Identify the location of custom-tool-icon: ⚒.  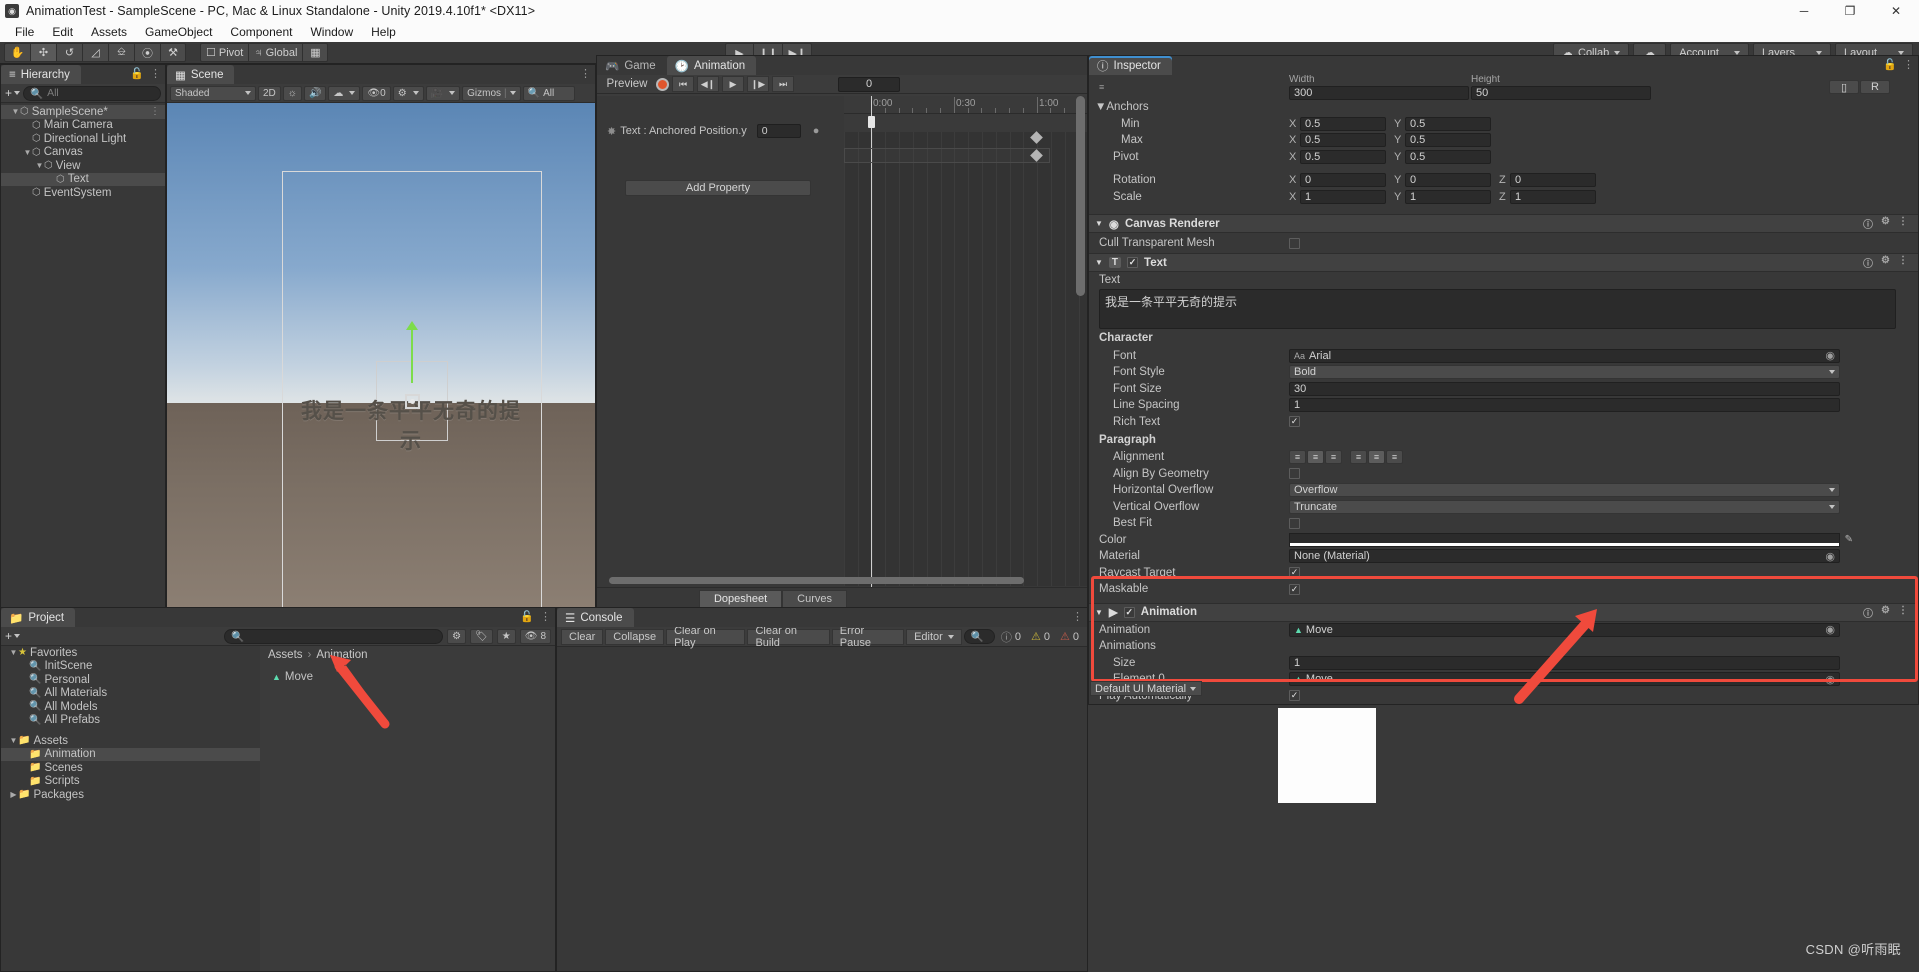
(173, 52).